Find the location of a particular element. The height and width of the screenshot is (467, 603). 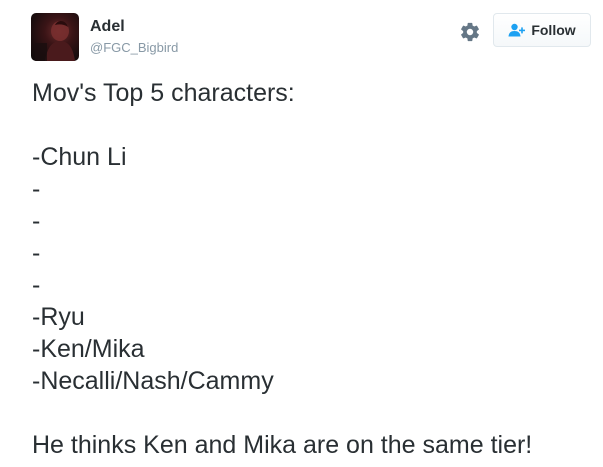

follow-button: Follow is located at coordinates (542, 30).